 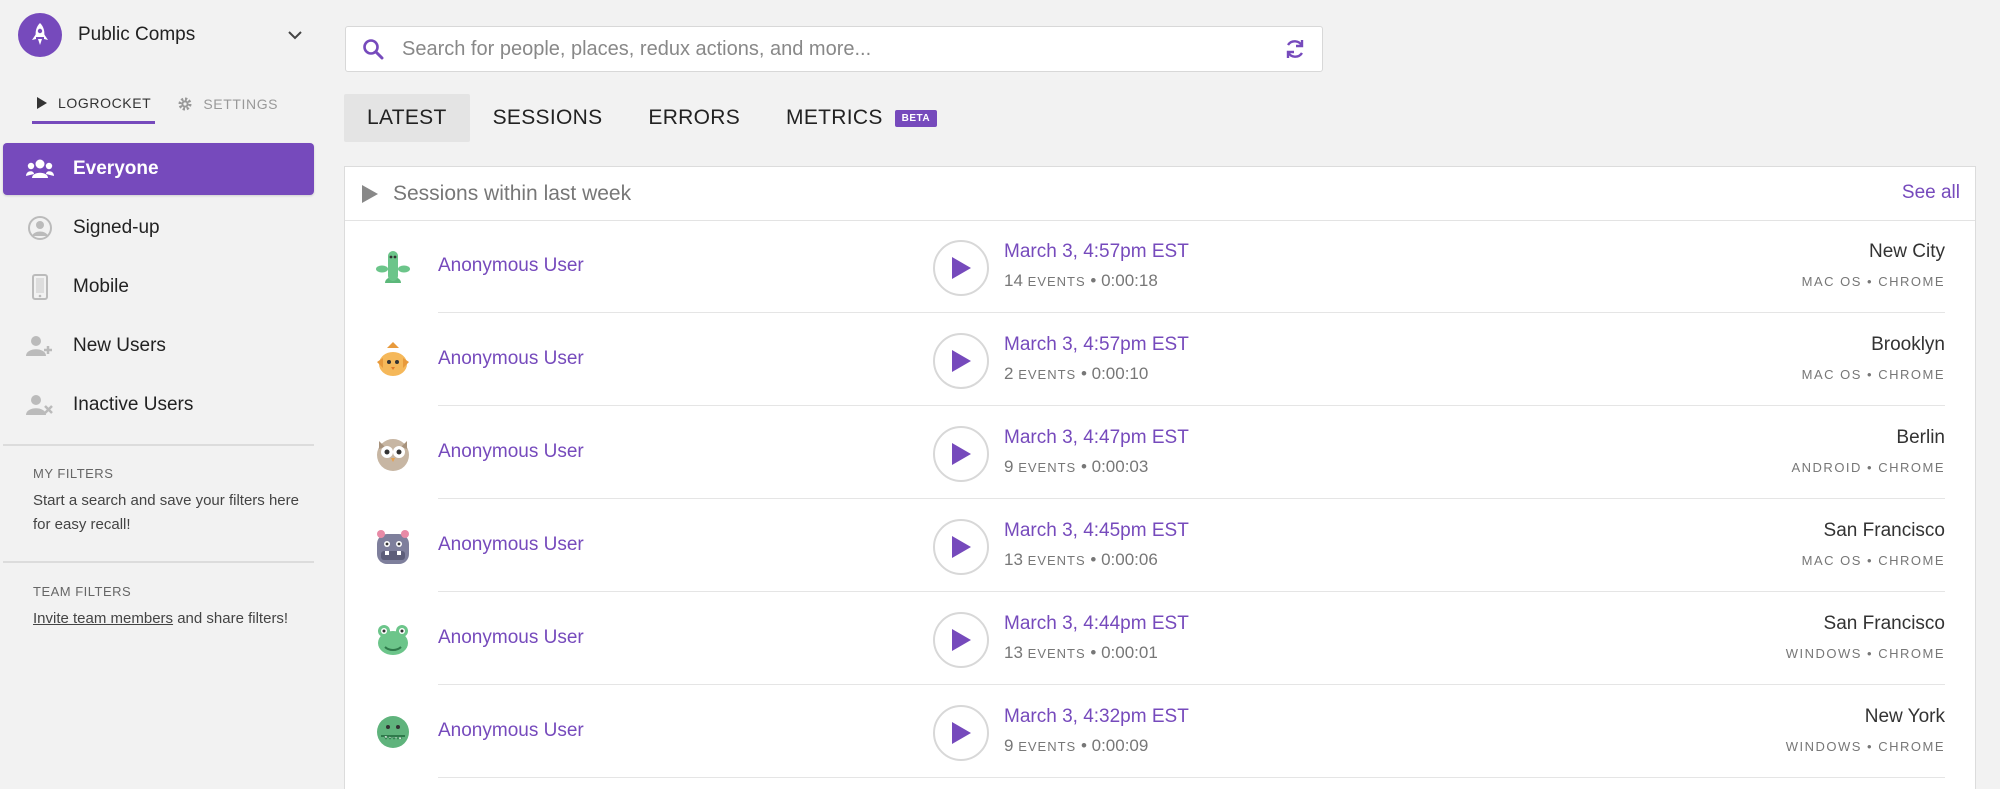 What do you see at coordinates (1873, 560) in the screenshot?
I see `session-platform: MAC OS • CHROME` at bounding box center [1873, 560].